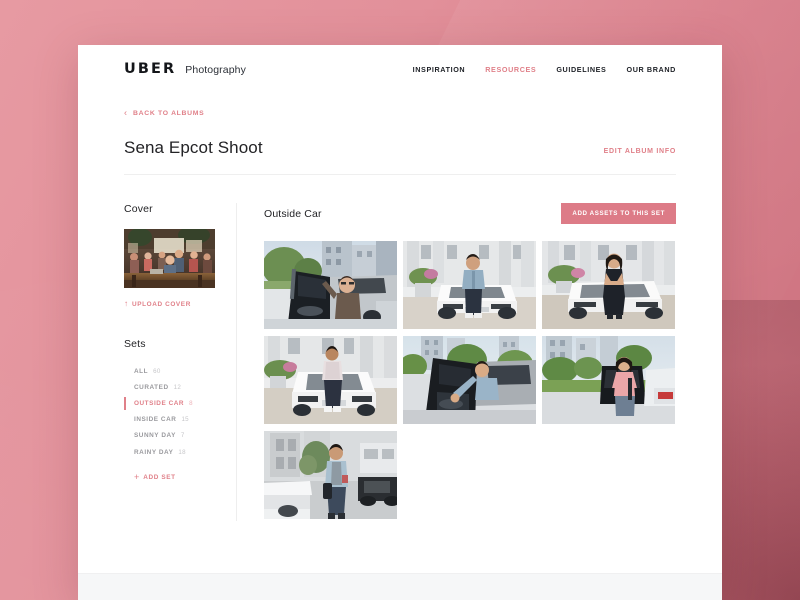 The width and height of the screenshot is (800, 600). I want to click on breadcrumb-label: BACK TO ALBUMS, so click(169, 113).